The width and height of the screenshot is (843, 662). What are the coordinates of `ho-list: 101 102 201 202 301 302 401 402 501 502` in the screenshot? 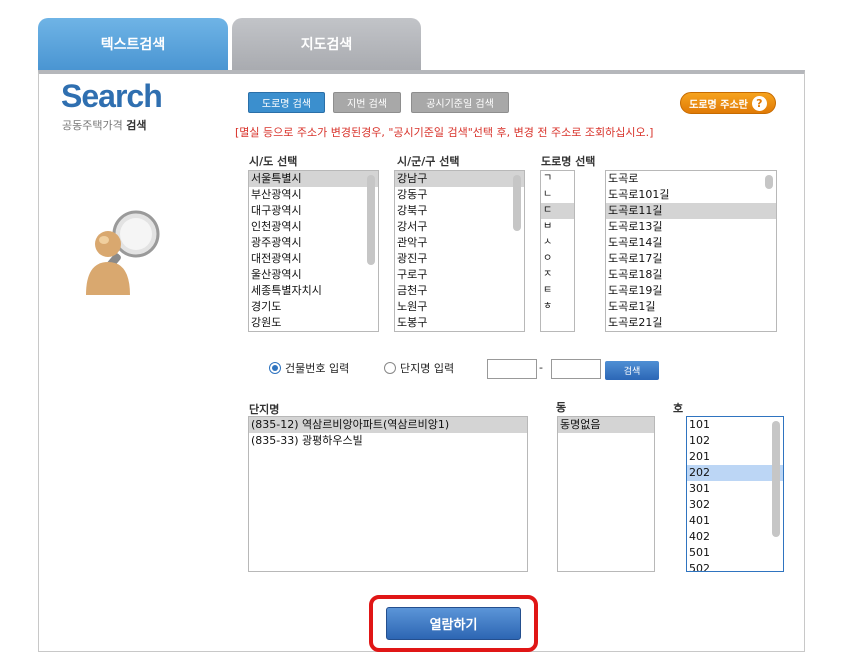 It's located at (735, 494).